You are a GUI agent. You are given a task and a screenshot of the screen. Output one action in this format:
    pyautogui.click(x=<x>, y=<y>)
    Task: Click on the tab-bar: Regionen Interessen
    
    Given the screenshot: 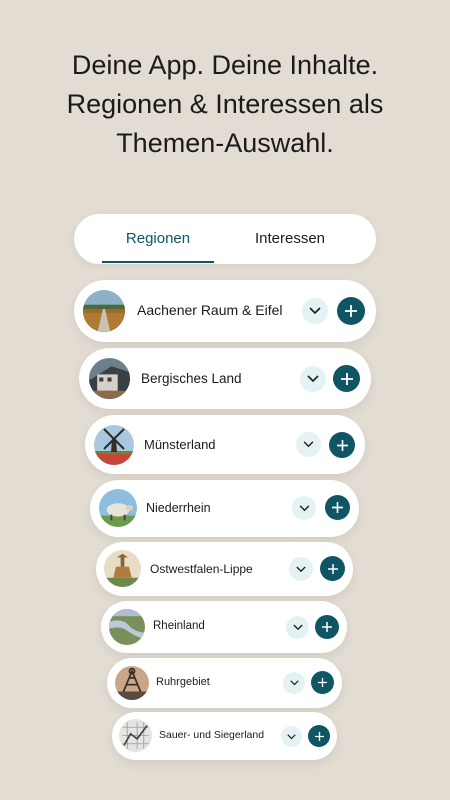 What is the action you would take?
    pyautogui.click(x=225, y=239)
    